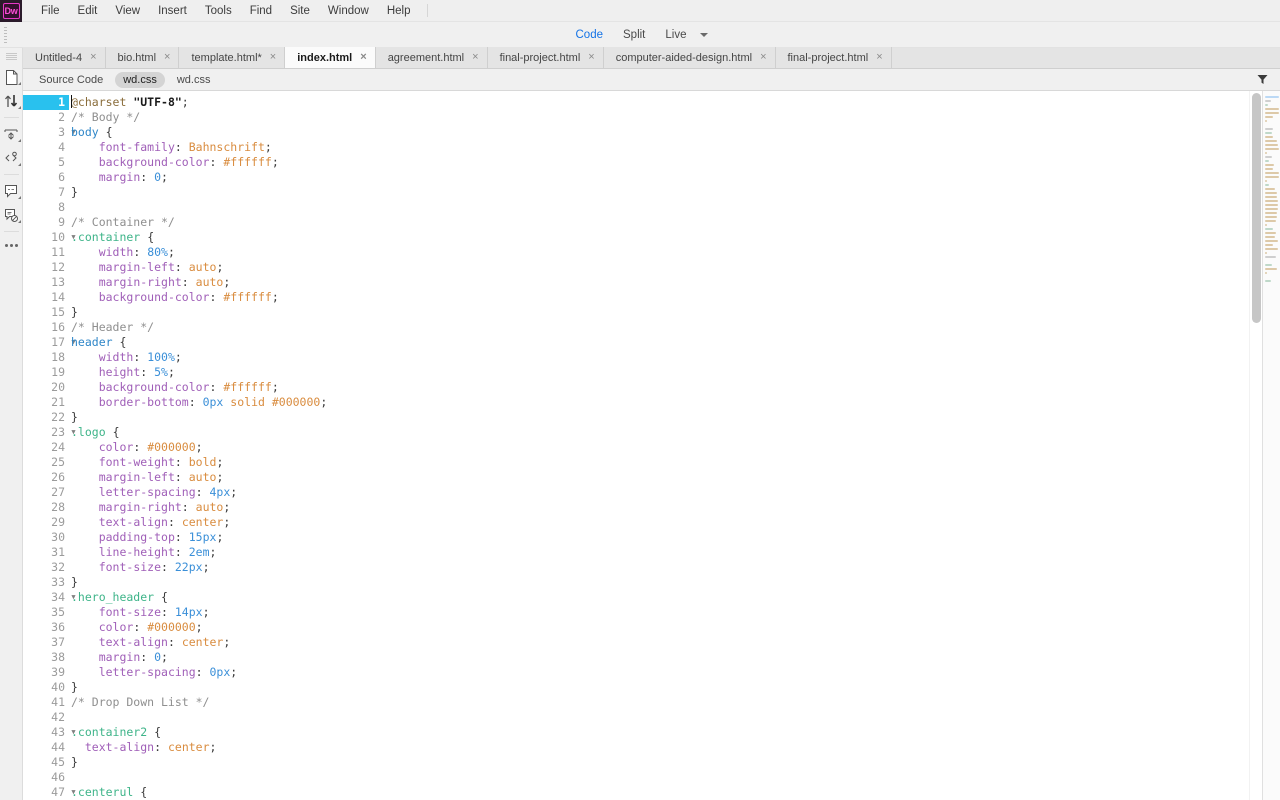  What do you see at coordinates (659, 537) in the screenshot?
I see `code-line: padding-top: 15px;` at bounding box center [659, 537].